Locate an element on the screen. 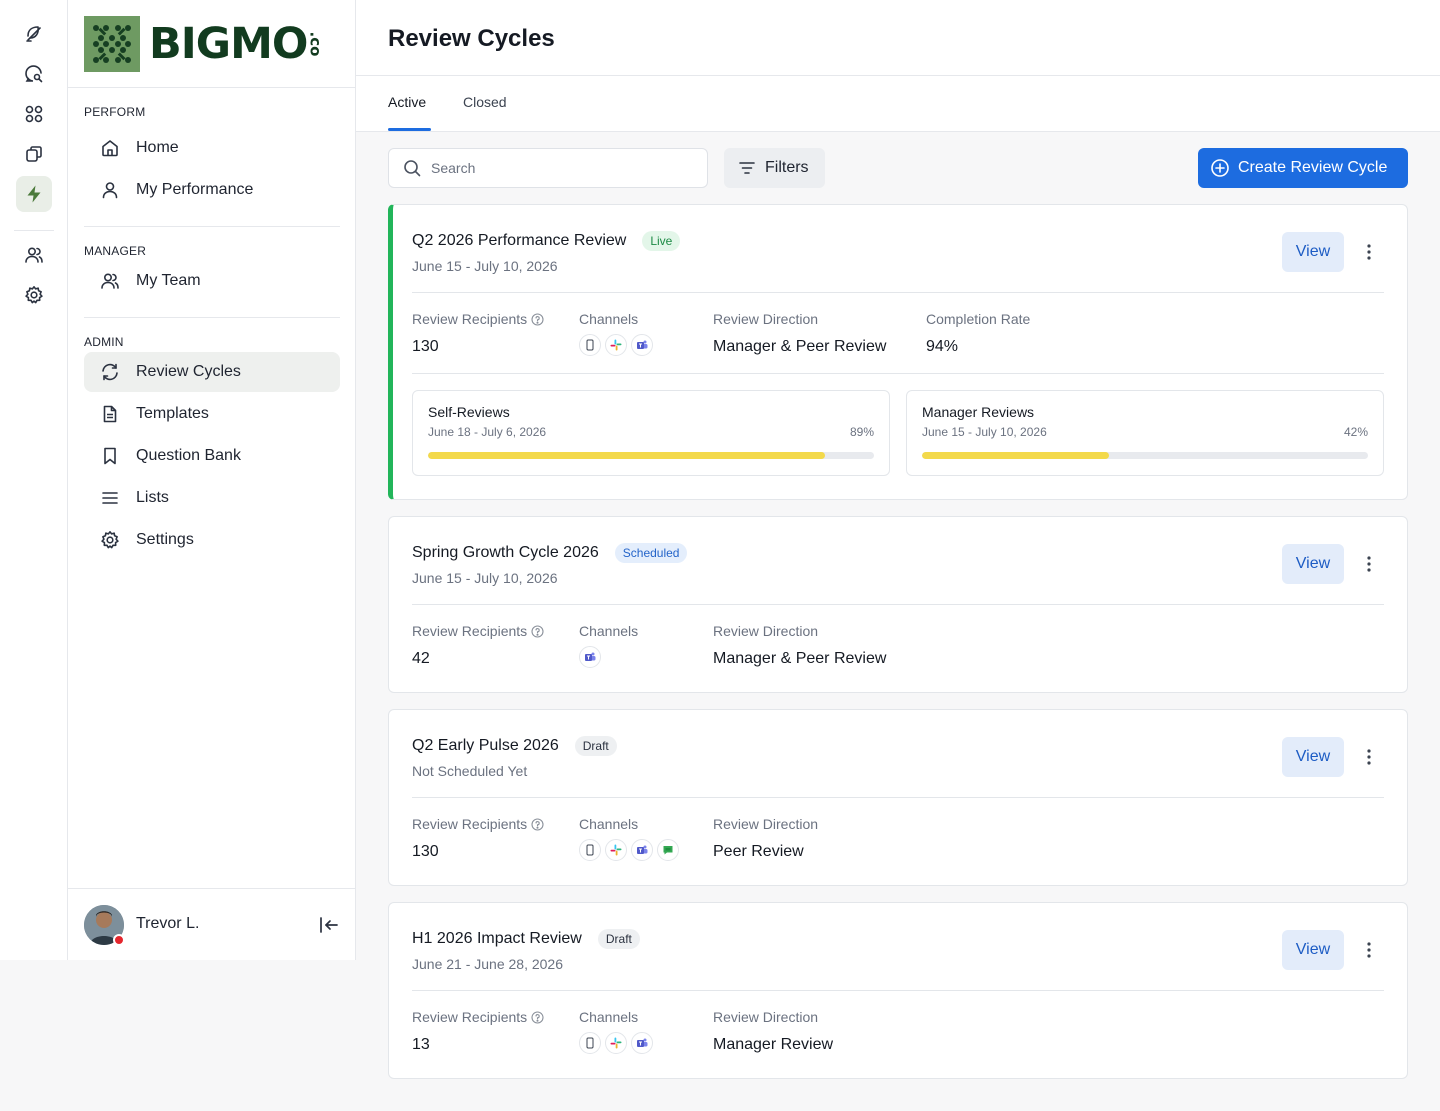 The image size is (1440, 1111). page-header: Review Cycles Active Closed is located at coordinates (898, 66).